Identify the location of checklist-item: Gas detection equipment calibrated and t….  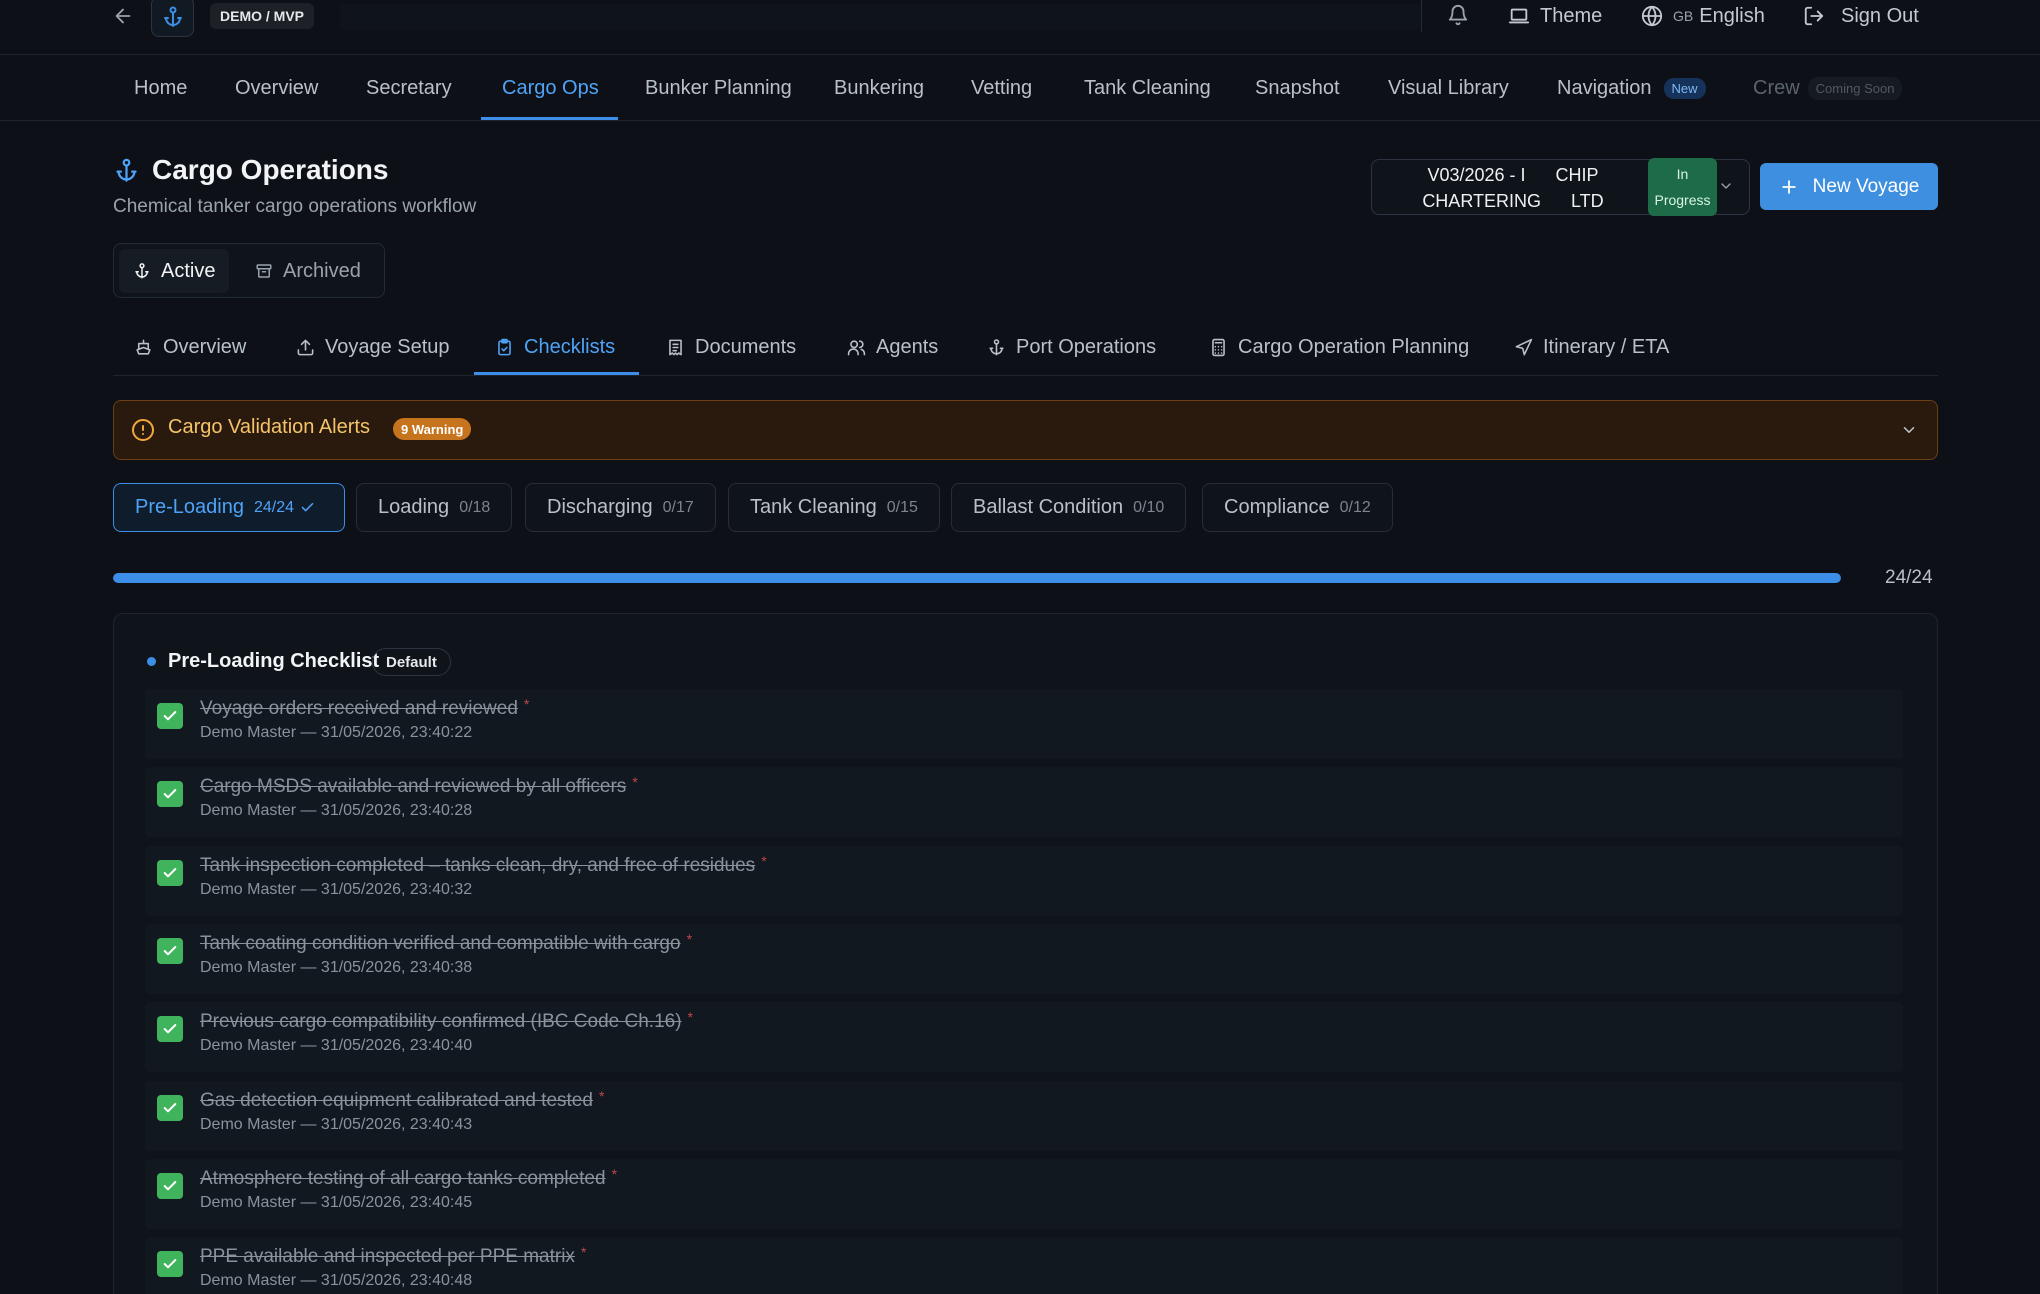
(1024, 1116).